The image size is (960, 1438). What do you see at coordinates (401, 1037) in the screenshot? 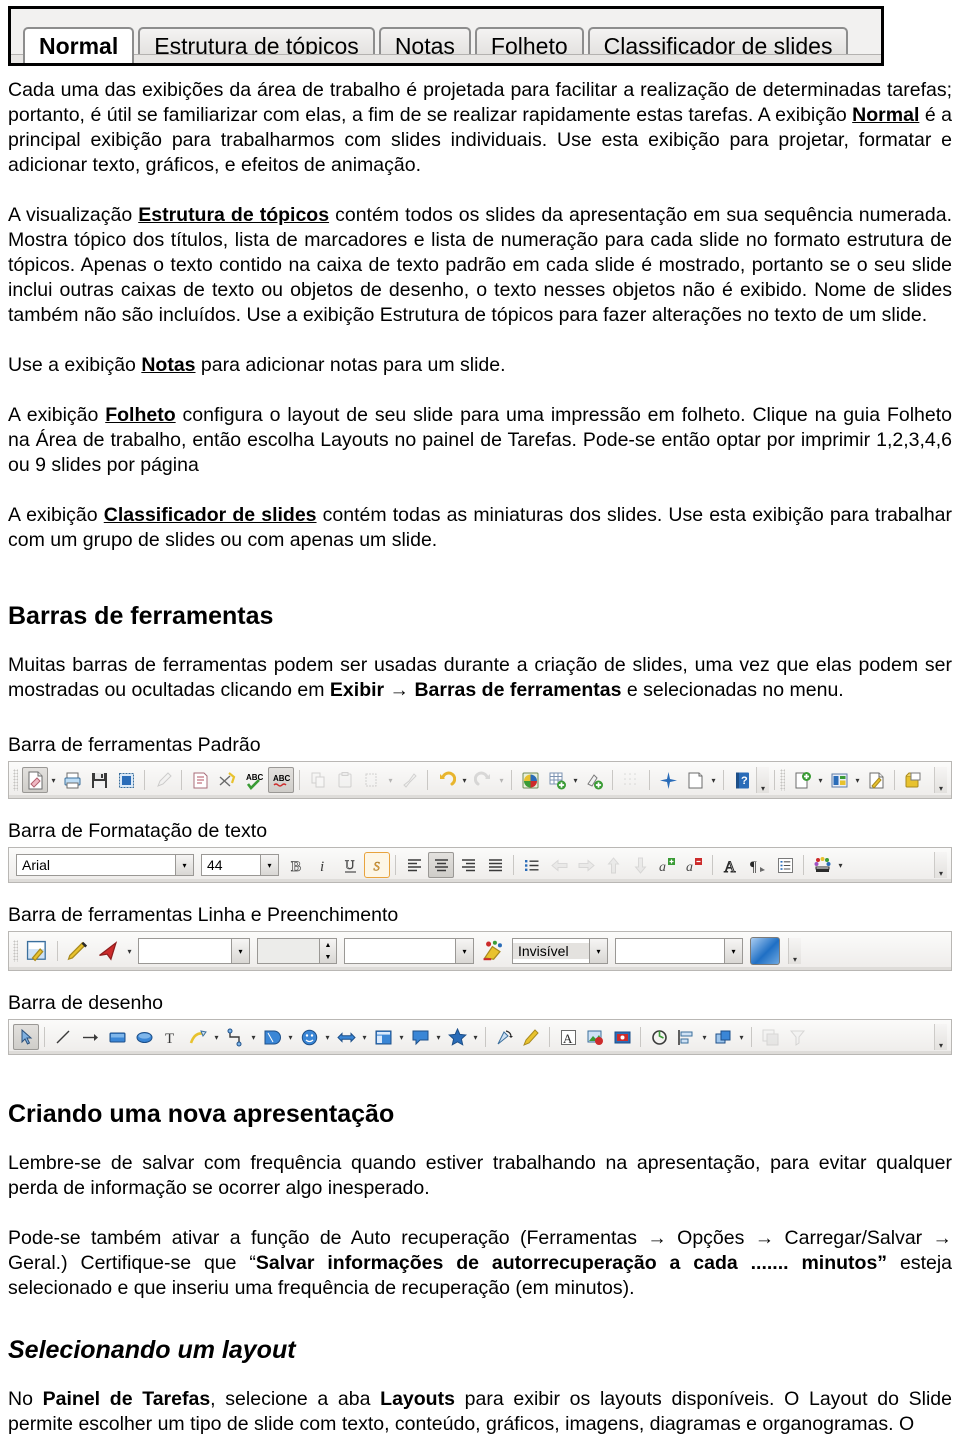
I see `flowchart-dropdown-caret-icon: ▾` at bounding box center [401, 1037].